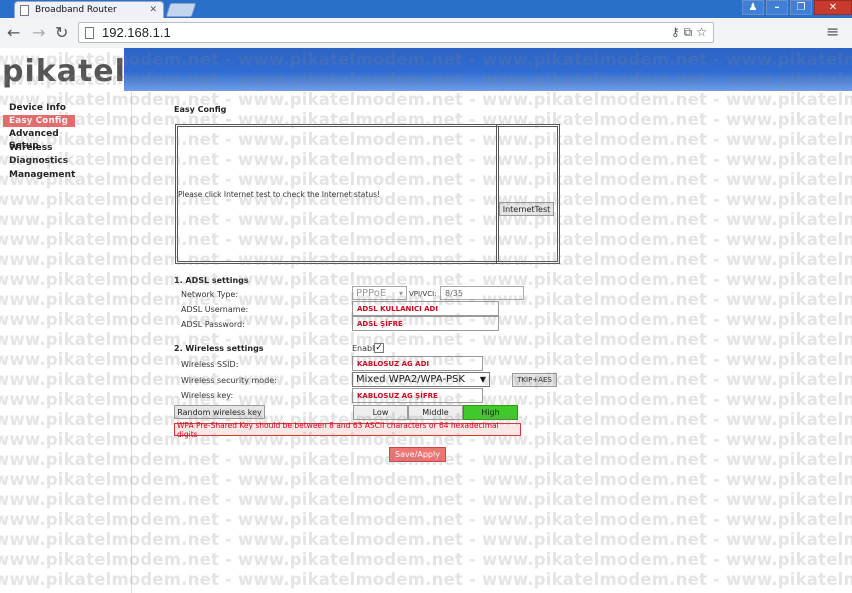 The height and width of the screenshot is (593, 852). What do you see at coordinates (425, 323) in the screenshot?
I see `adsl-password-input: ADSL ŞİFRE` at bounding box center [425, 323].